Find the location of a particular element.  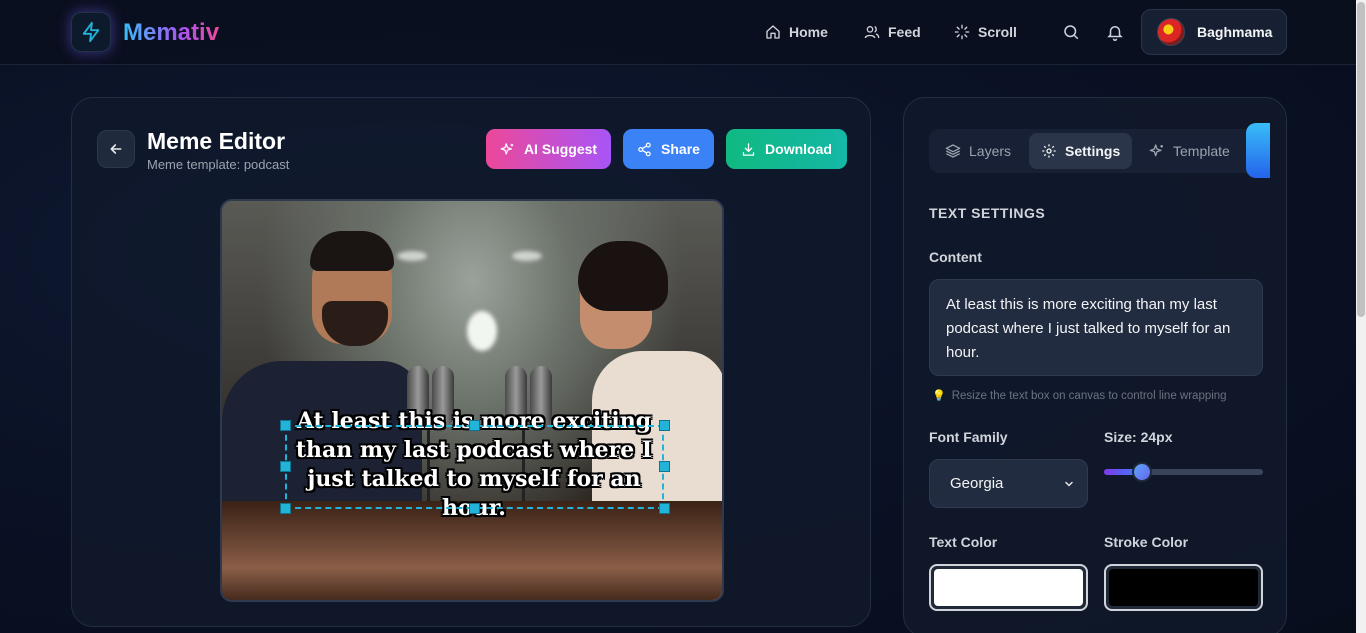

resize-handle-tl is located at coordinates (285, 425).